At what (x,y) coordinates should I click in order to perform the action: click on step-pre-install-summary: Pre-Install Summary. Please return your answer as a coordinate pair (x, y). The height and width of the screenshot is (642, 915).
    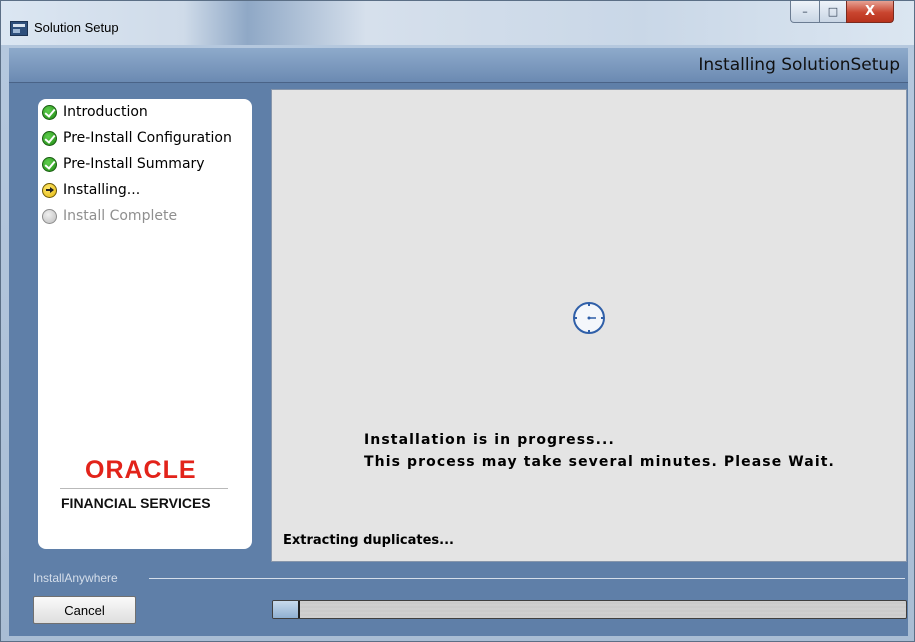
    Looking at the image, I should click on (123, 164).